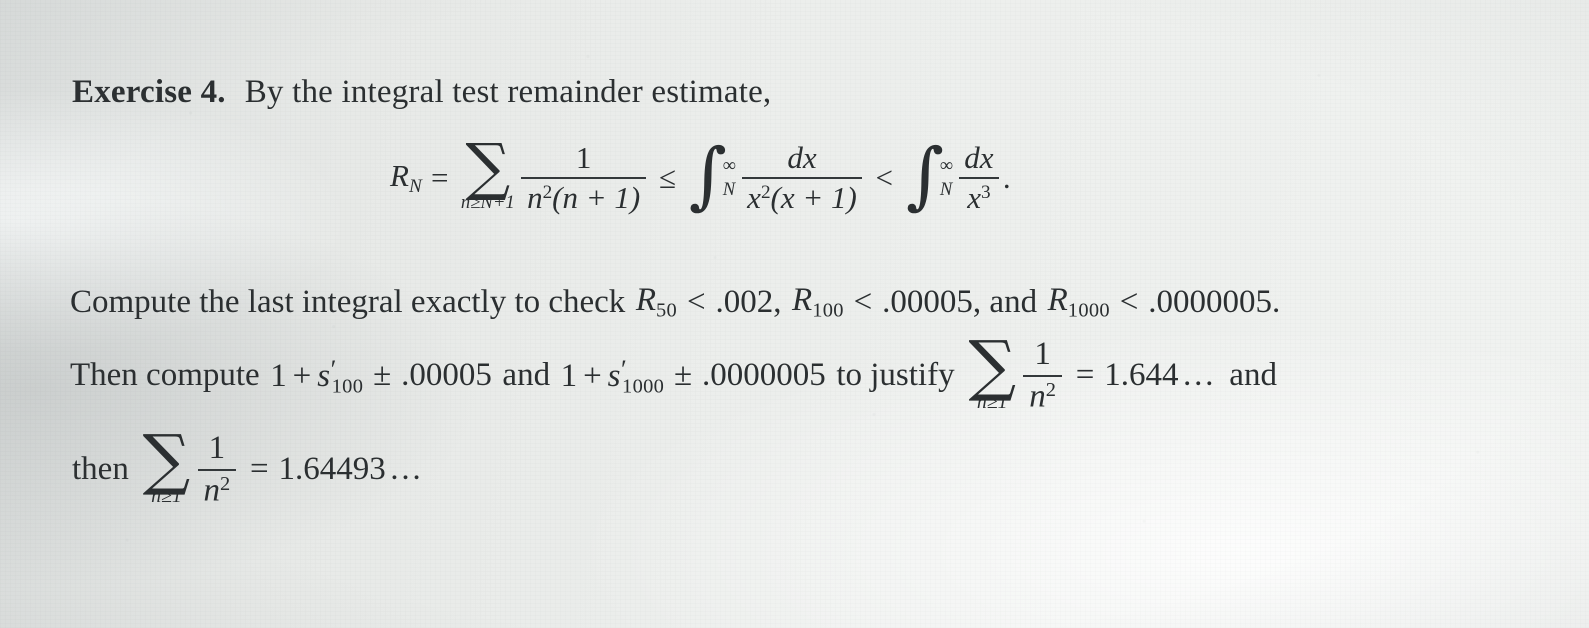  I want to click on final-equals-sign: =, so click(259, 469).